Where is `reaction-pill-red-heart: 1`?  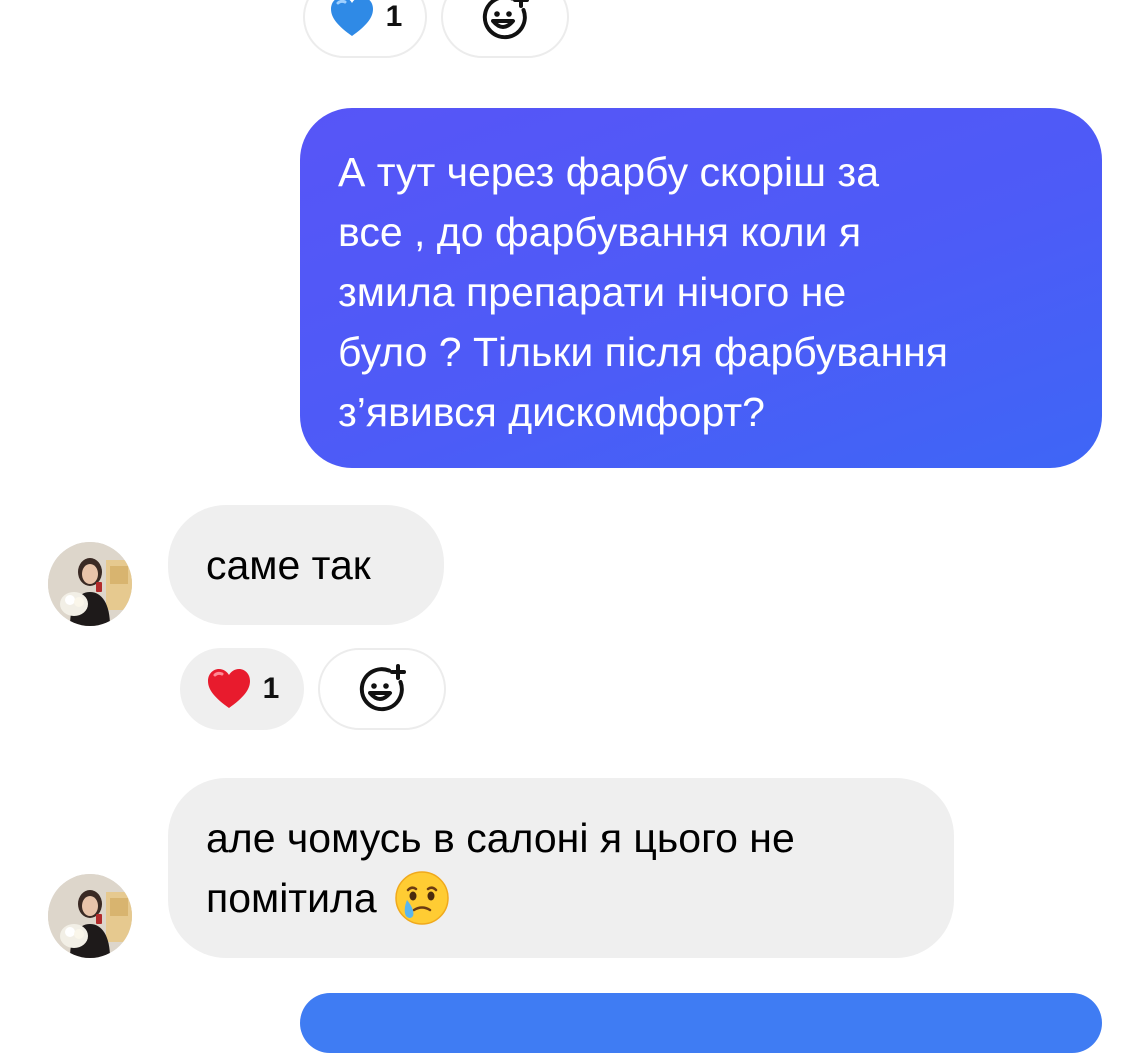 reaction-pill-red-heart: 1 is located at coordinates (242, 689).